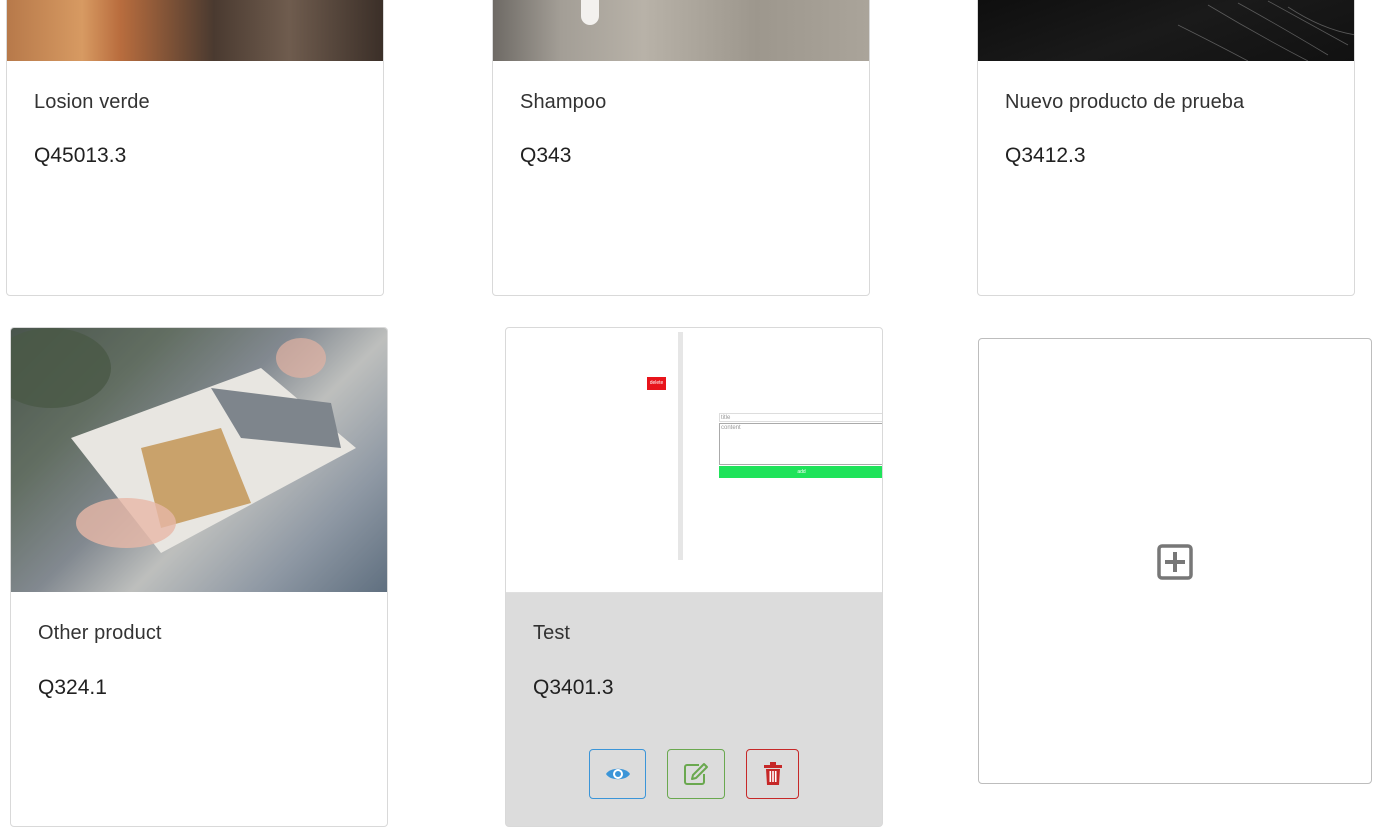 The height and width of the screenshot is (827, 1377). What do you see at coordinates (800, 444) in the screenshot?
I see `screenshot-content-field: content` at bounding box center [800, 444].